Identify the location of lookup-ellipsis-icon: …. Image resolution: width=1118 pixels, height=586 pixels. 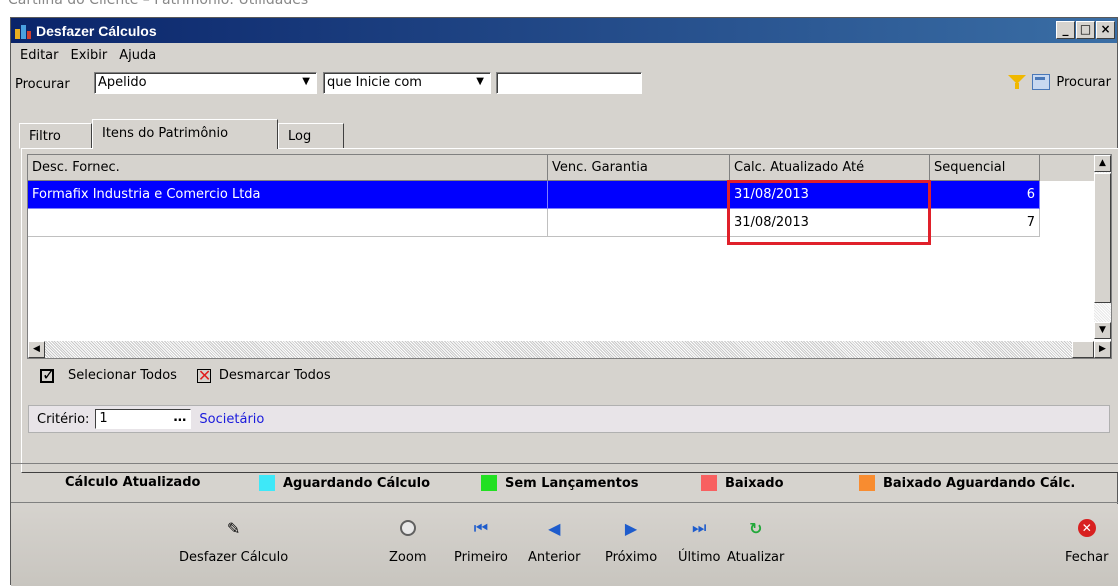
(179, 417).